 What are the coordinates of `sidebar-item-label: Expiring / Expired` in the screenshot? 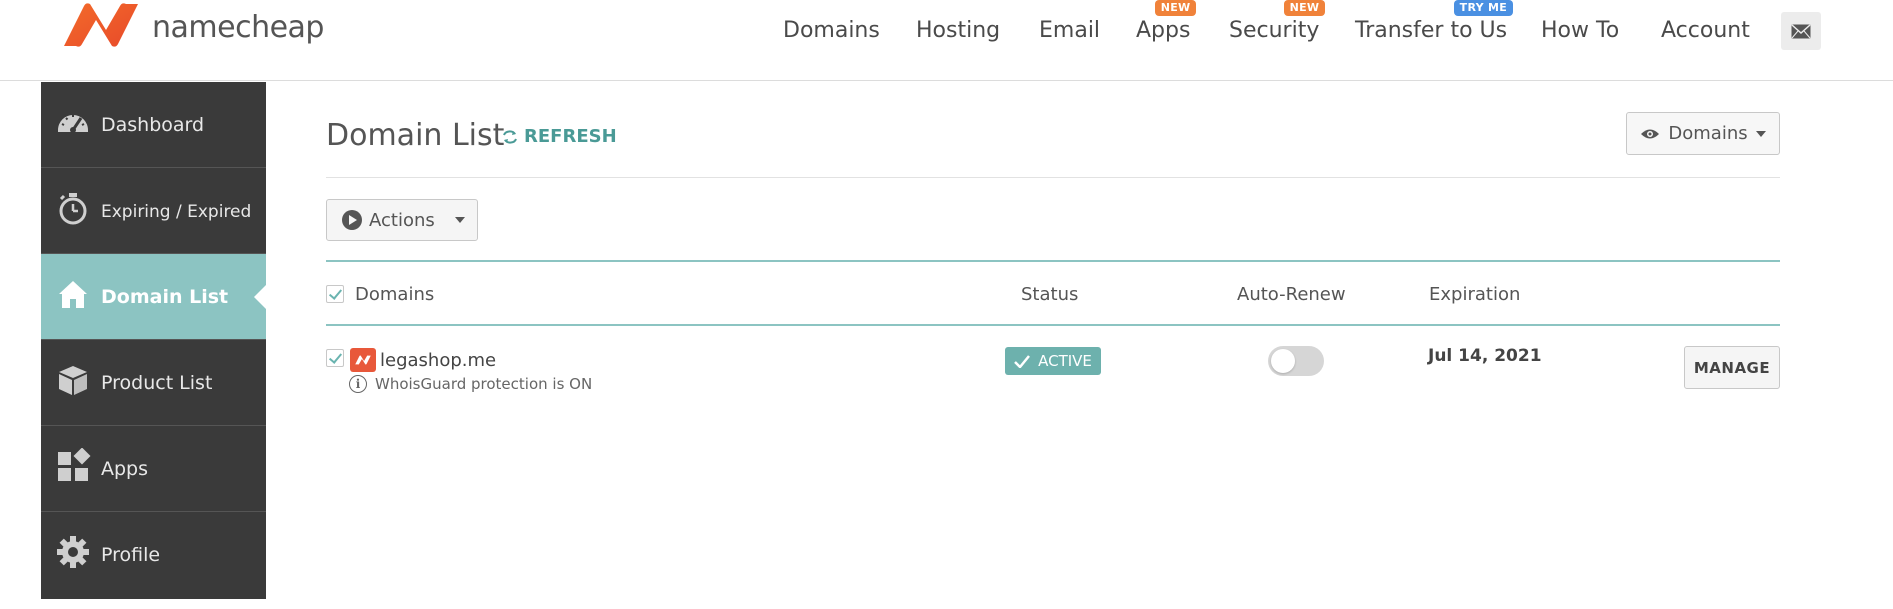 It's located at (176, 212).